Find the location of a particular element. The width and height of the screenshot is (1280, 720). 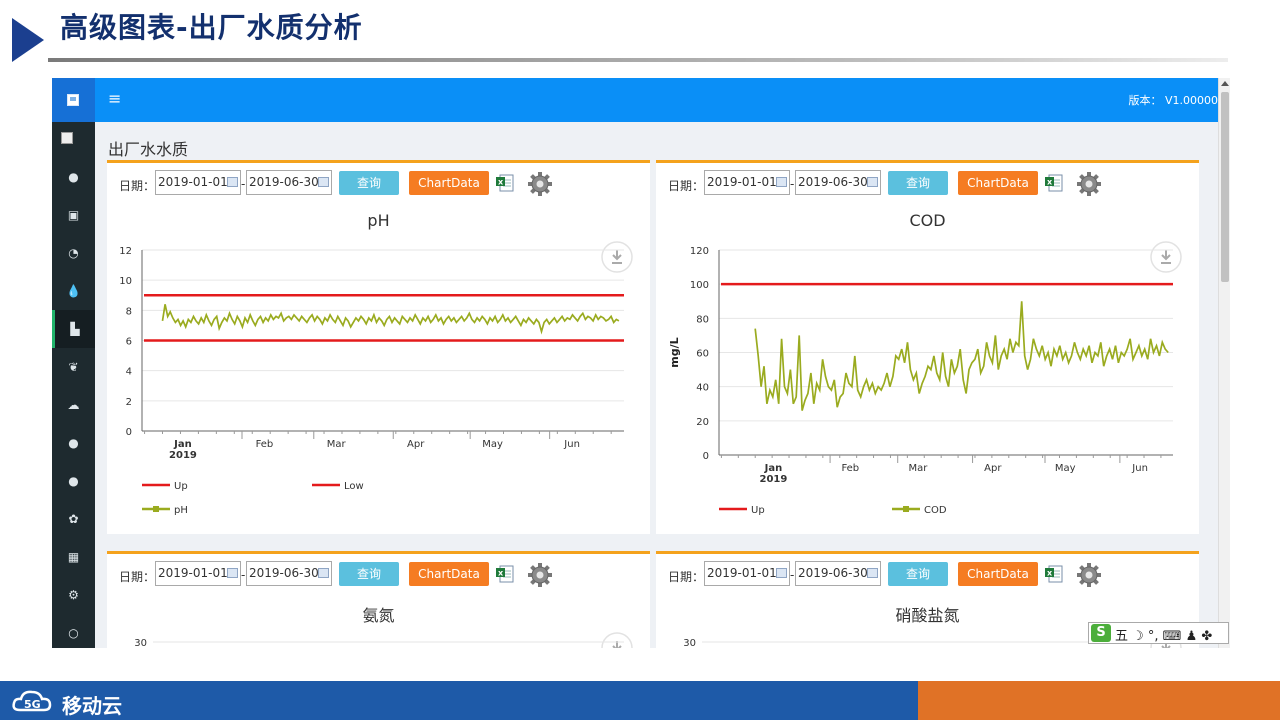

footer-brand: 移动云 is located at coordinates (92, 706).